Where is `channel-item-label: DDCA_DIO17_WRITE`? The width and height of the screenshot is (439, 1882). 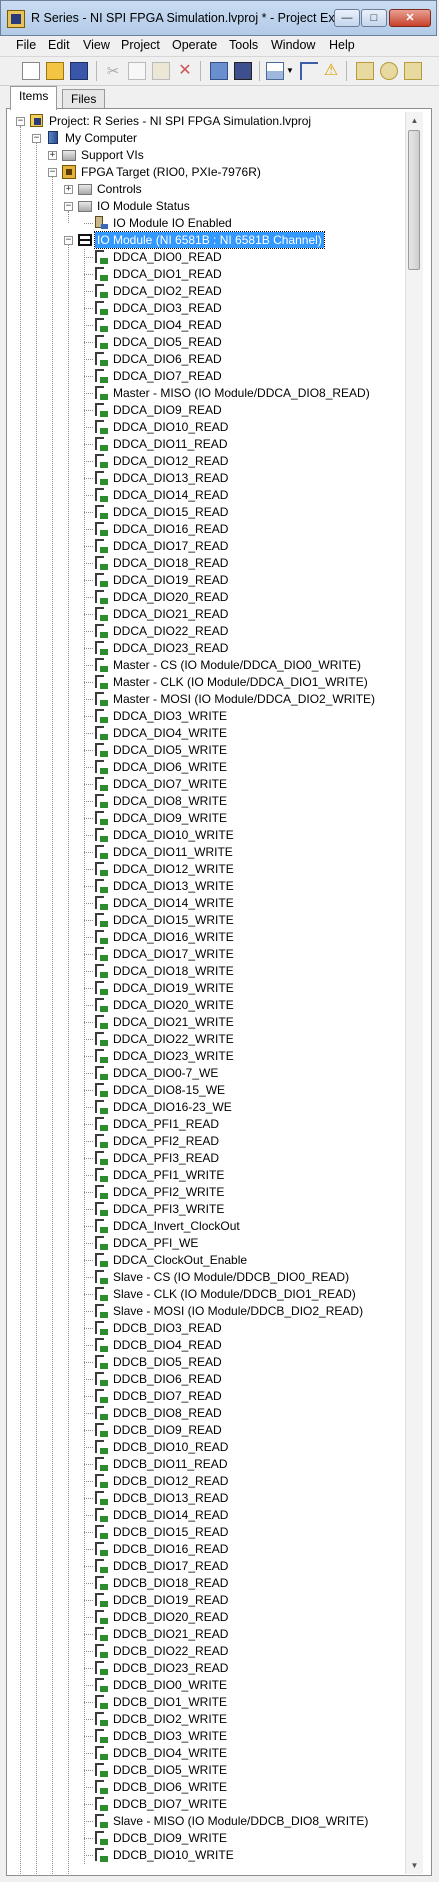
channel-item-label: DDCA_DIO17_WRITE is located at coordinates (173, 954).